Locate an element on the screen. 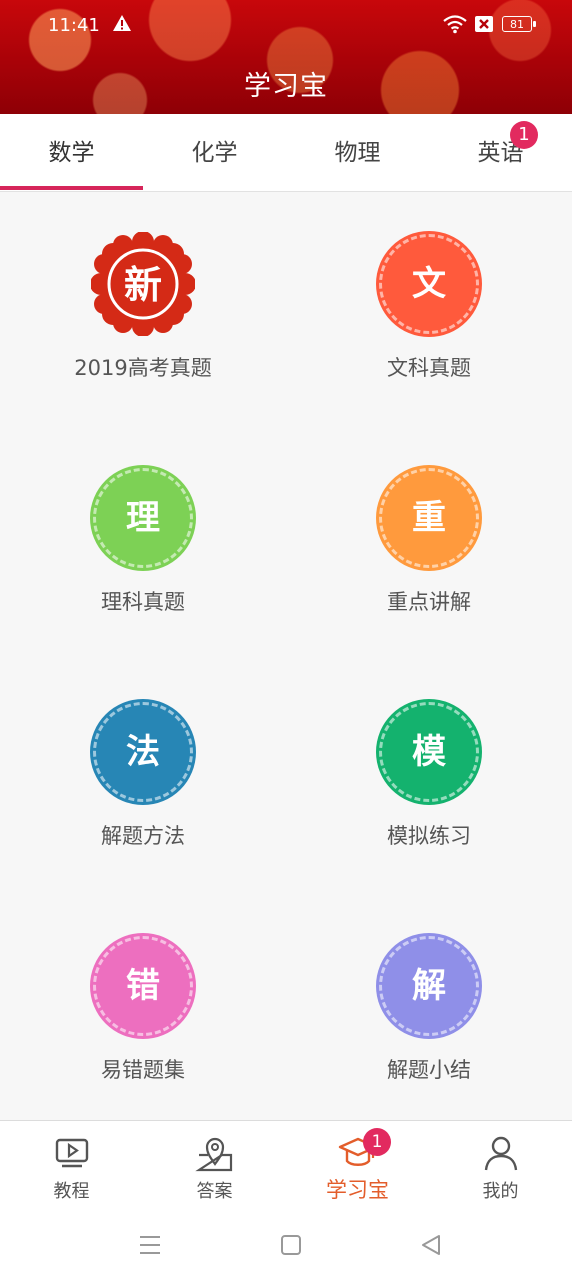 The height and width of the screenshot is (1280, 572). system-navigation-bar is located at coordinates (286, 1245).